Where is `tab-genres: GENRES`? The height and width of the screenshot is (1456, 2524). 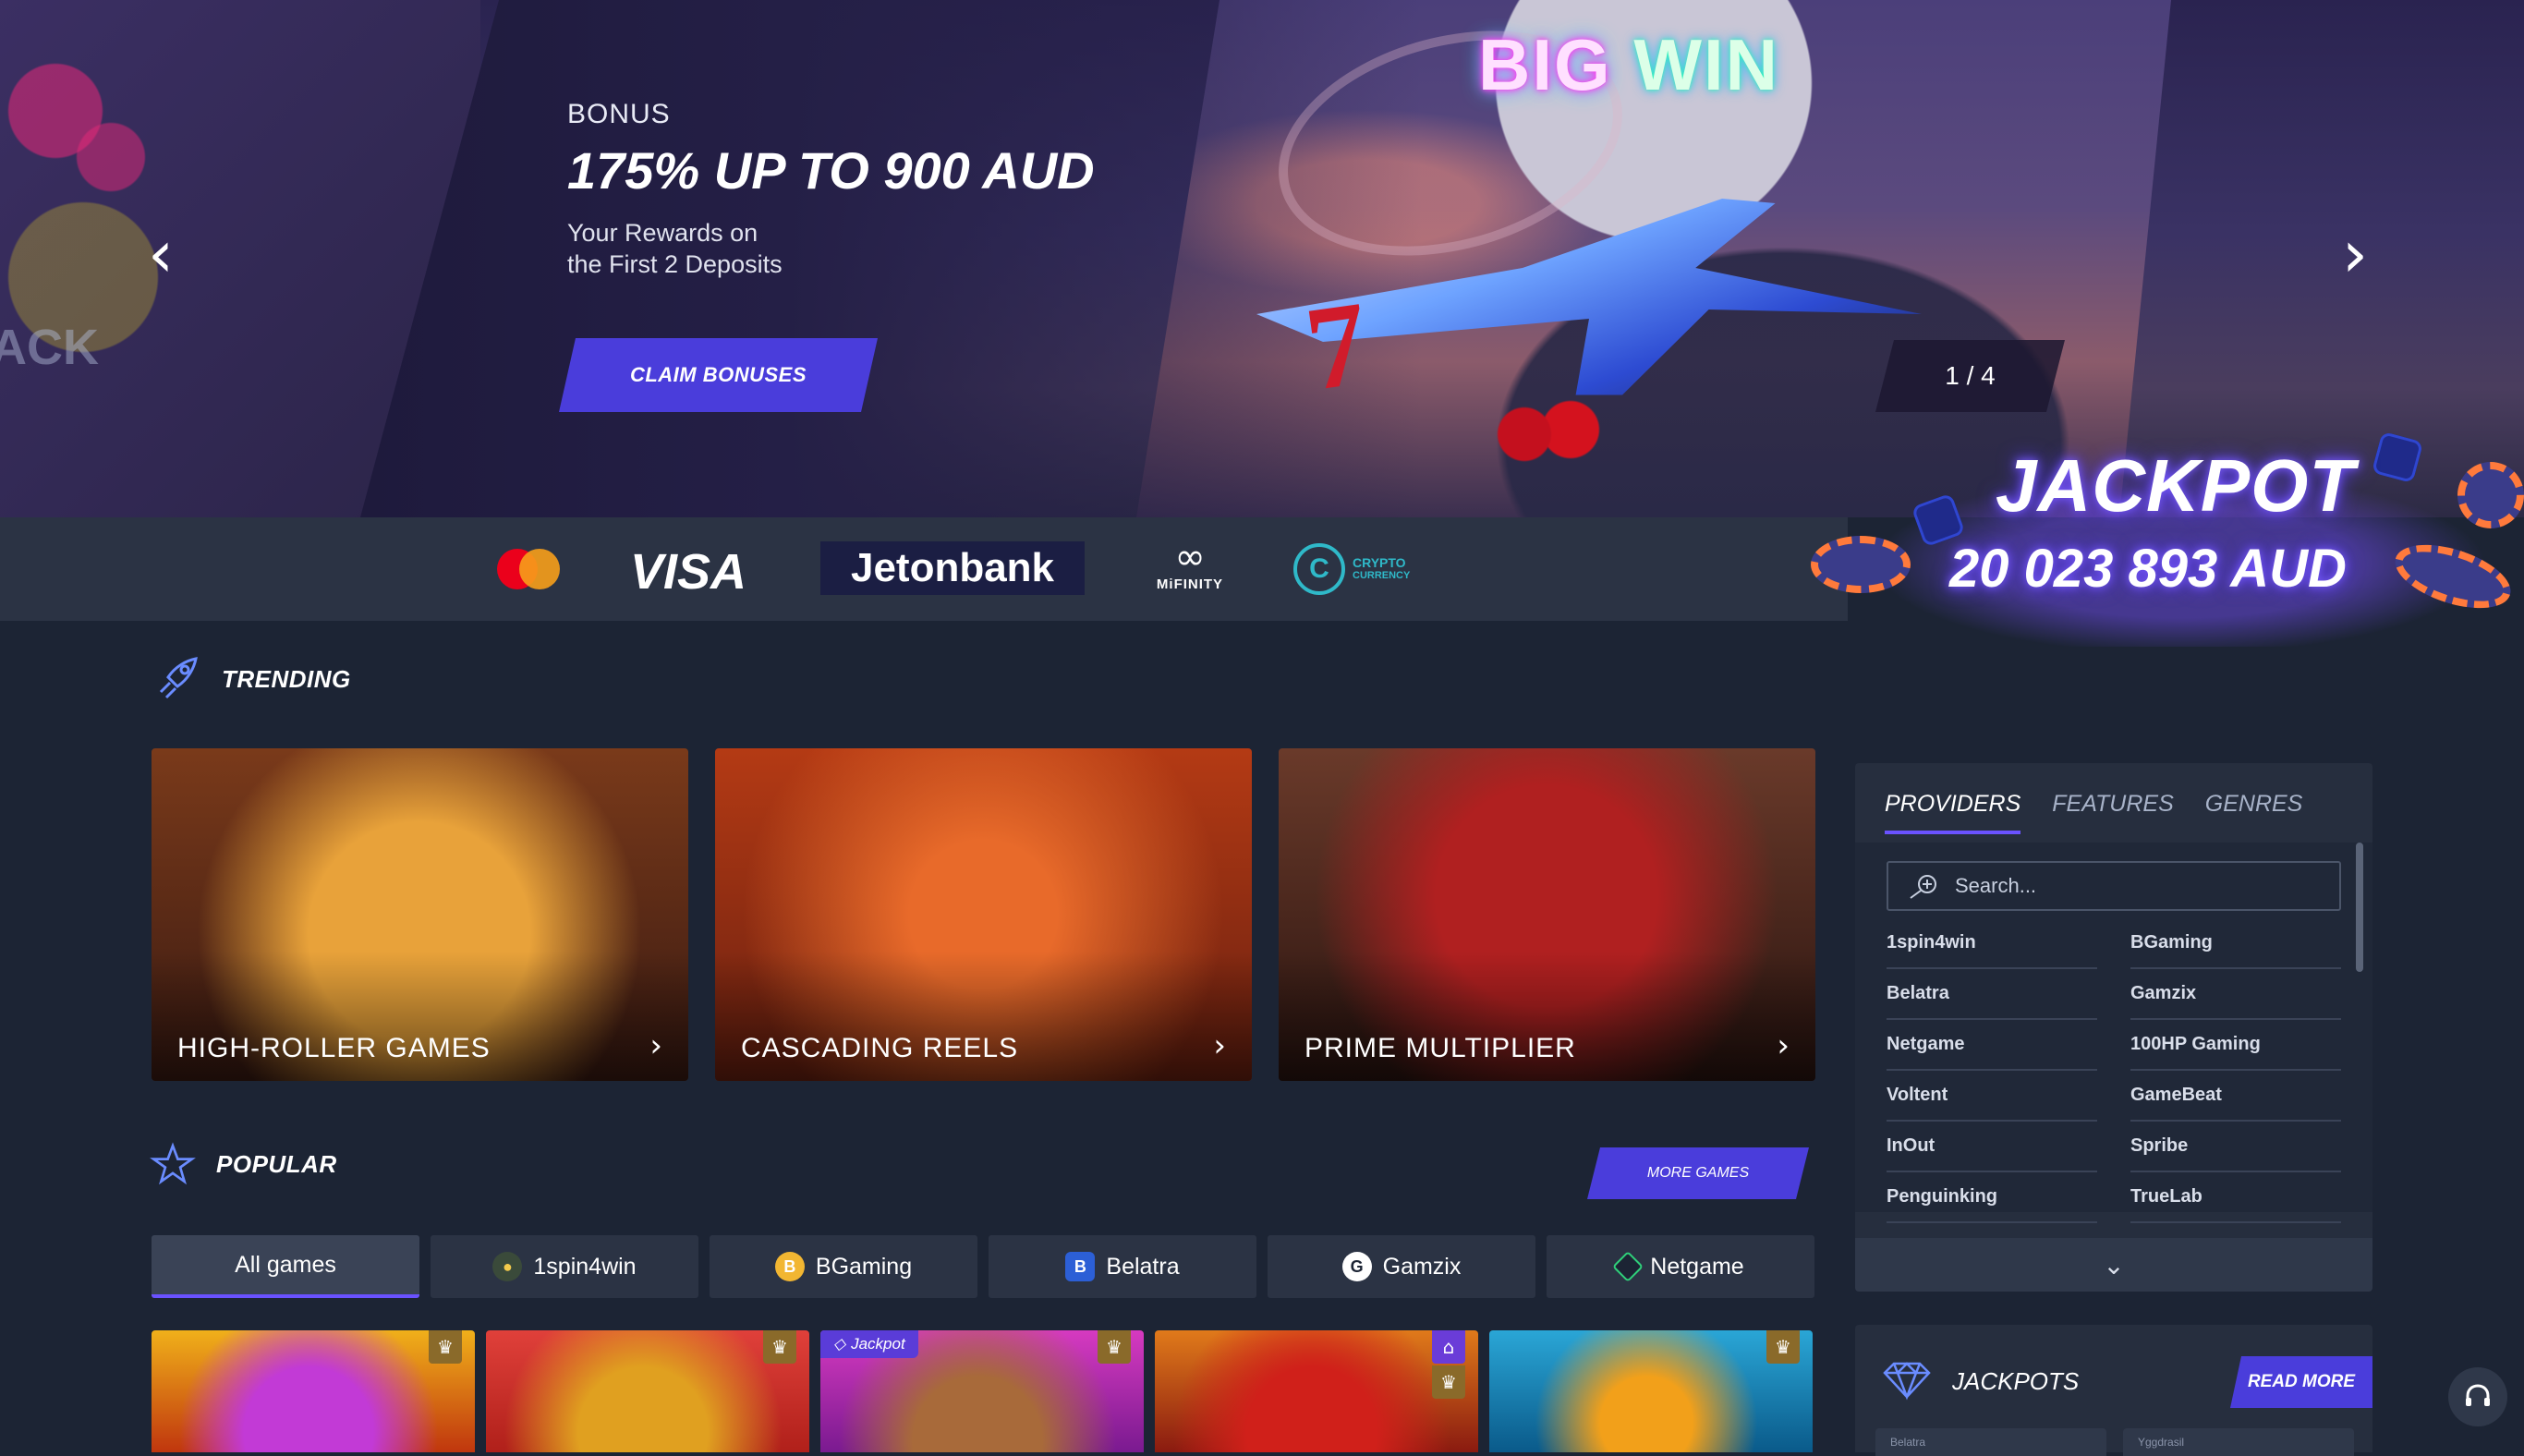 tab-genres: GENRES is located at coordinates (2254, 812).